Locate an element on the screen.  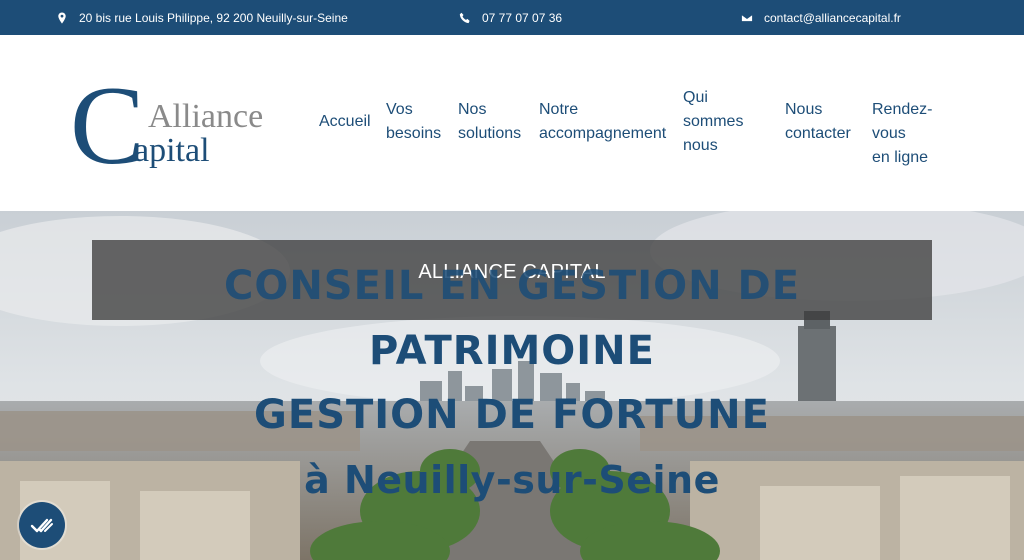
double-check-icon is located at coordinates (41, 525).